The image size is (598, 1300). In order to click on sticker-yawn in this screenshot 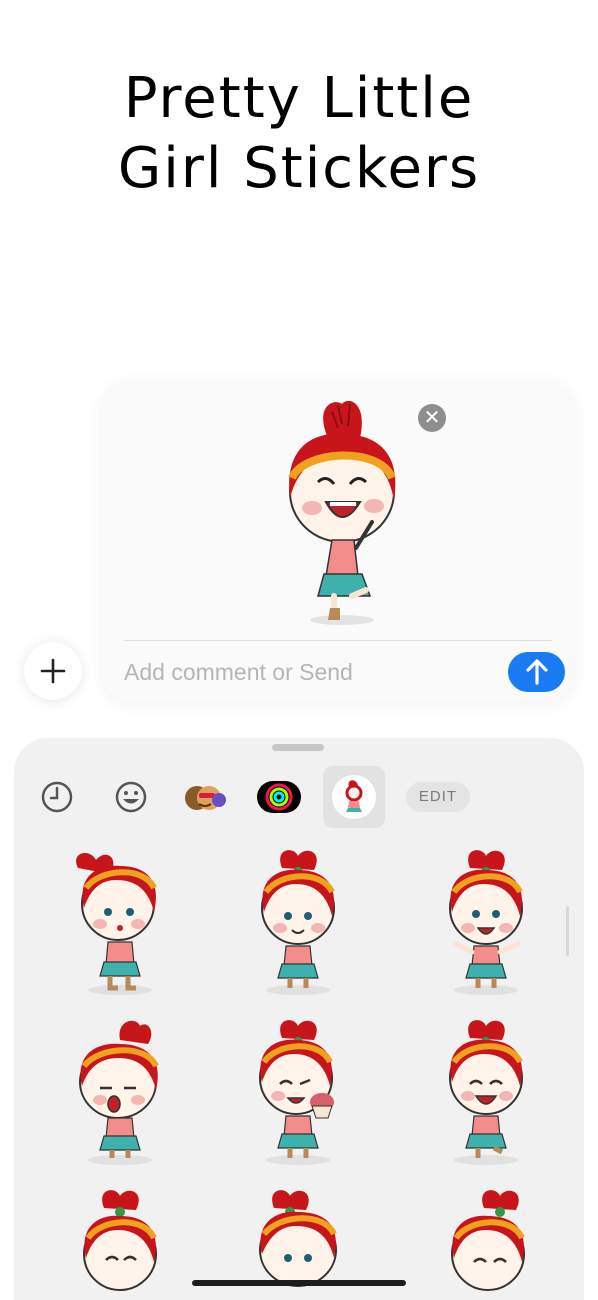, I will do `click(120, 1093)`.